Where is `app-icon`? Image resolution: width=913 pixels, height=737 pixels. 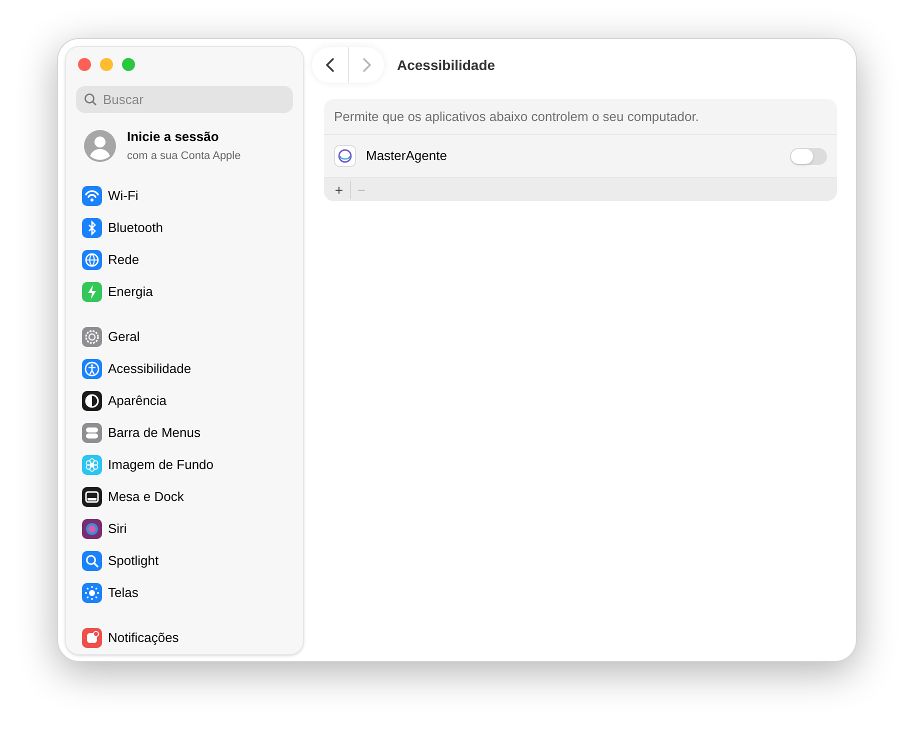
app-icon is located at coordinates (345, 156).